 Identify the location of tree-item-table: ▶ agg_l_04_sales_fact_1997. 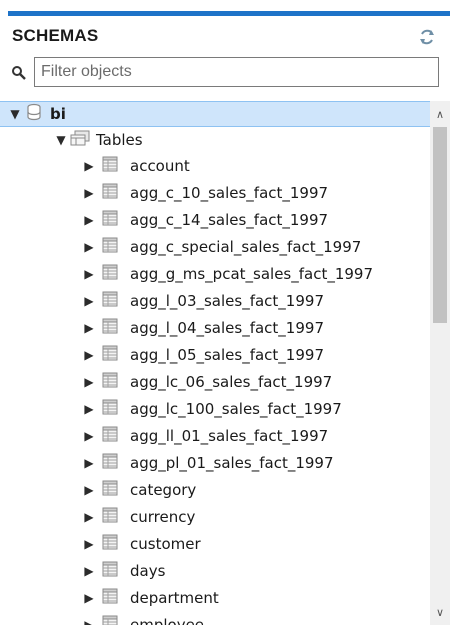
(216, 328).